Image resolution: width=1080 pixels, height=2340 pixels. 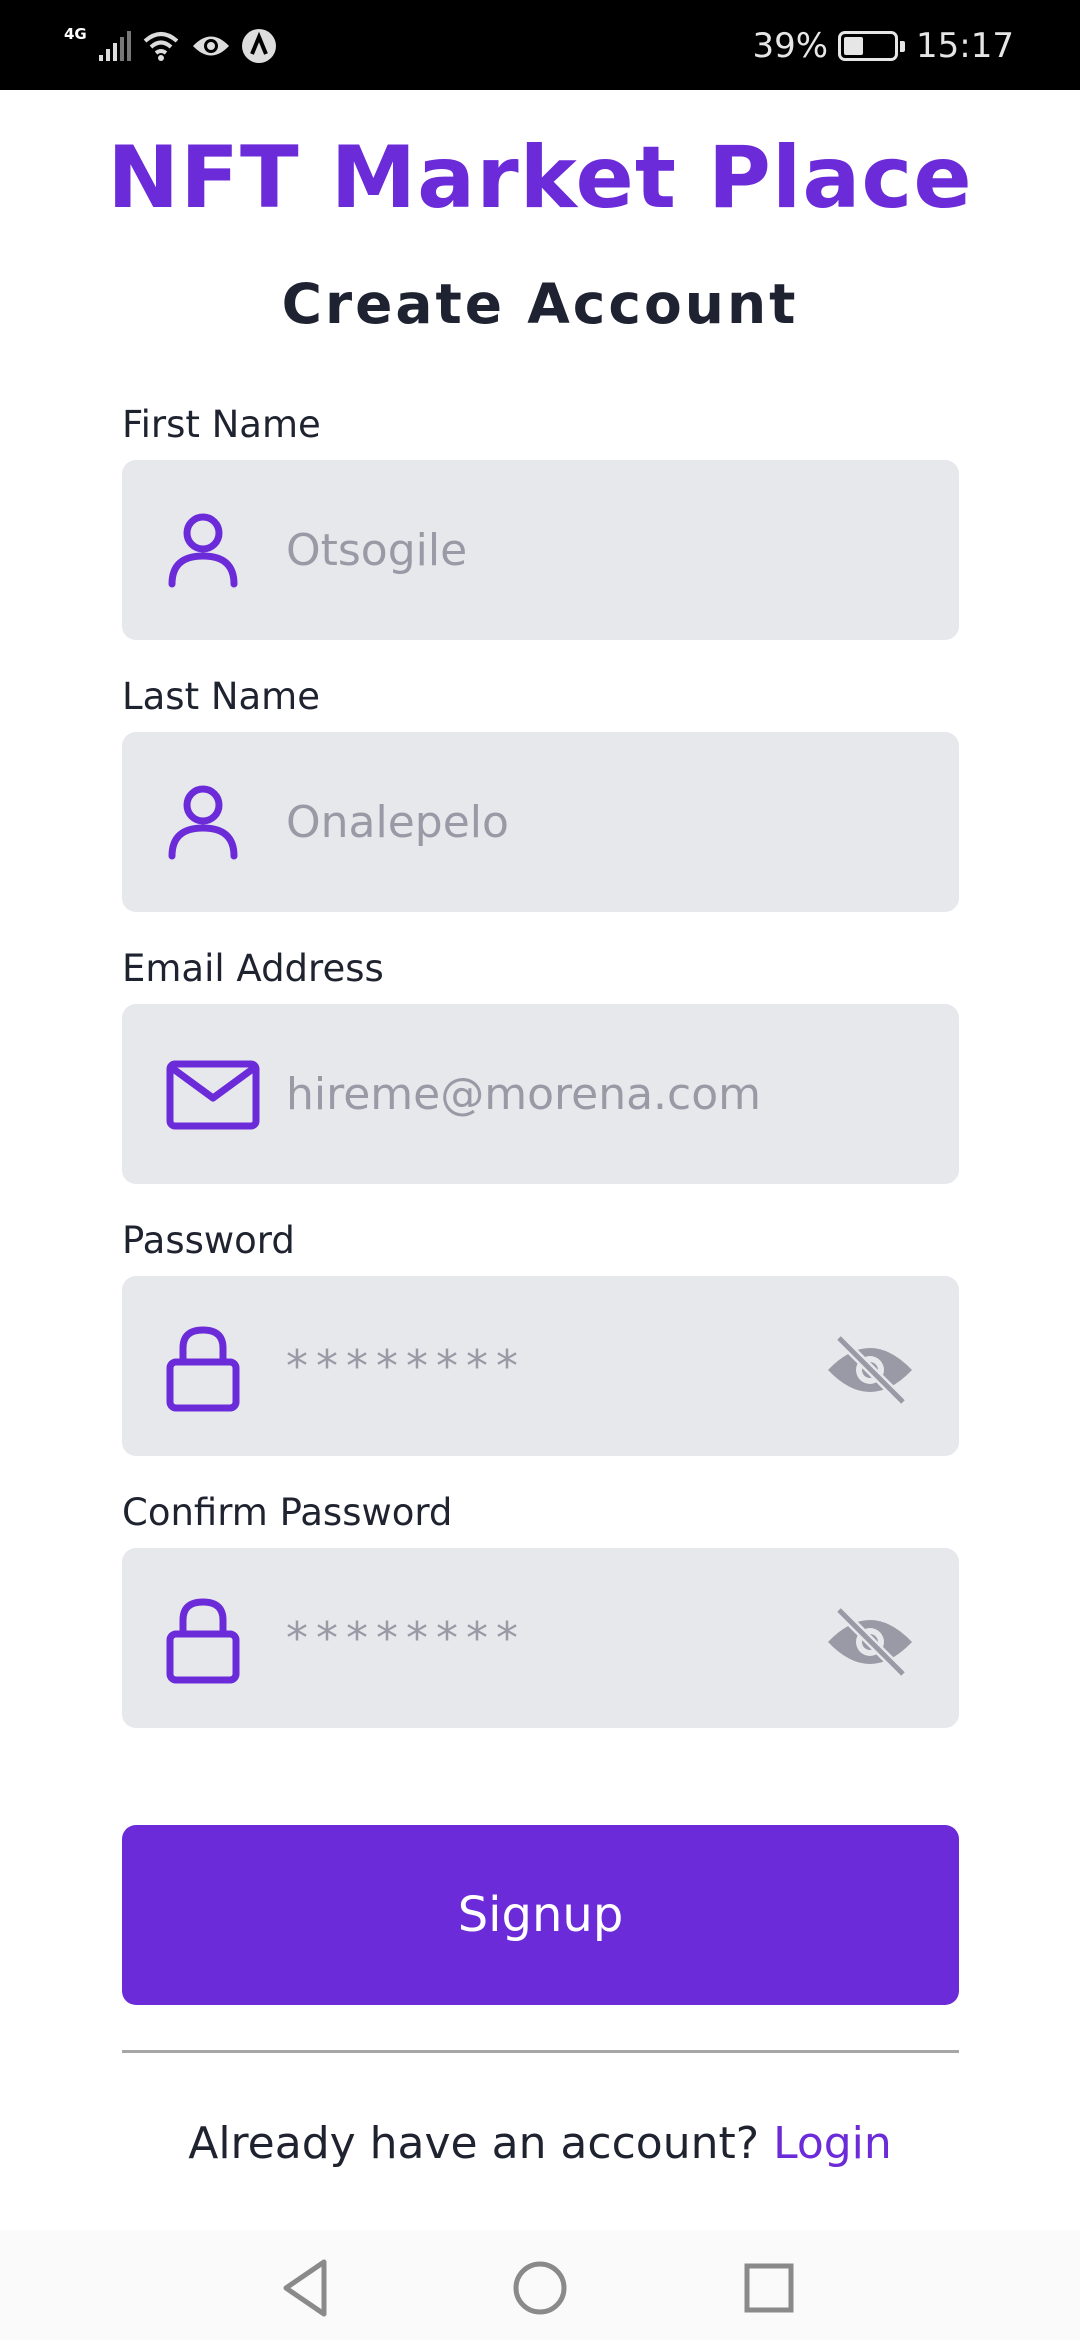 I want to click on app-title: NFT Market Place, so click(x=540, y=178).